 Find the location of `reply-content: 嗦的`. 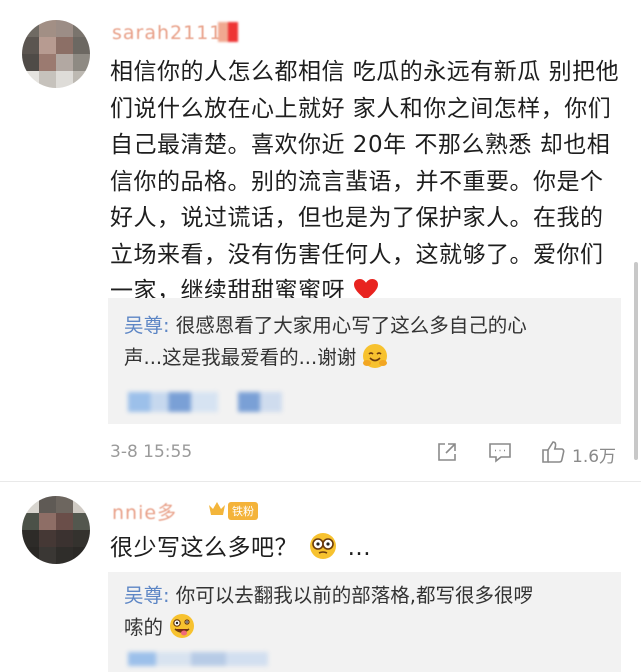

reply-content: 嗦的 is located at coordinates (144, 627).